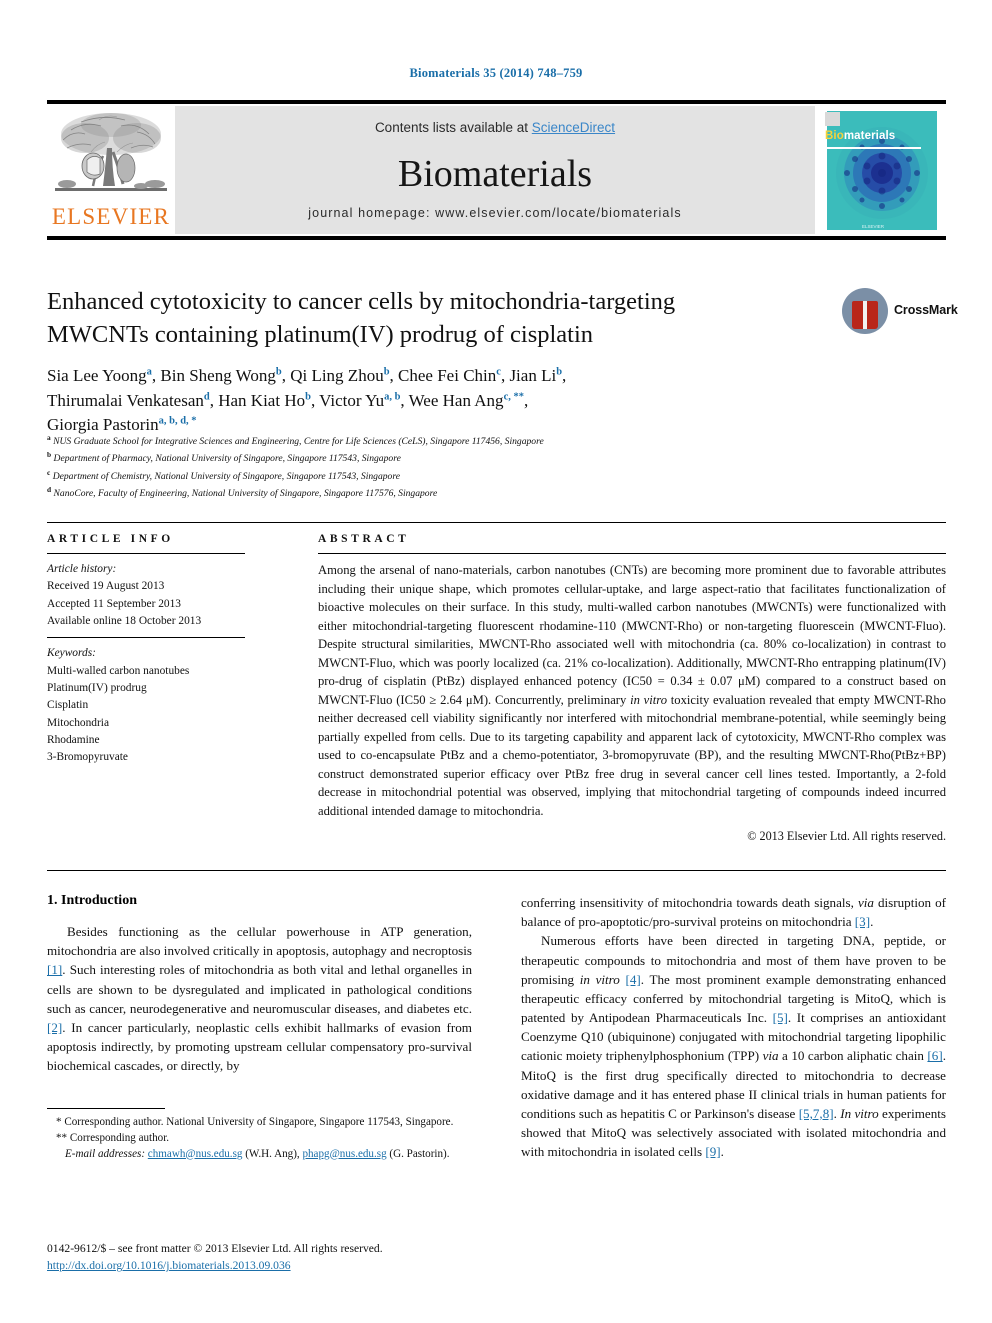 Image resolution: width=992 pixels, height=1323 pixels. What do you see at coordinates (49, 490) in the screenshot?
I see `affiliation-mark: d` at bounding box center [49, 490].